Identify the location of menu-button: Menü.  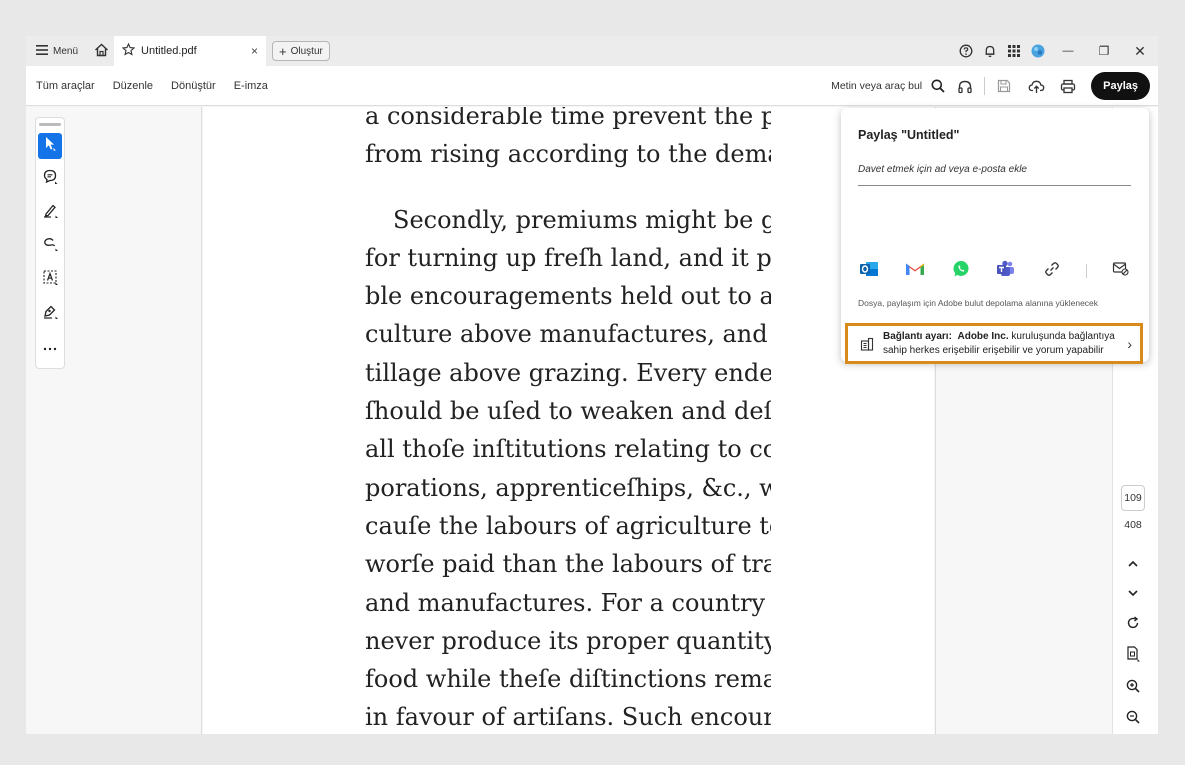
(56, 51).